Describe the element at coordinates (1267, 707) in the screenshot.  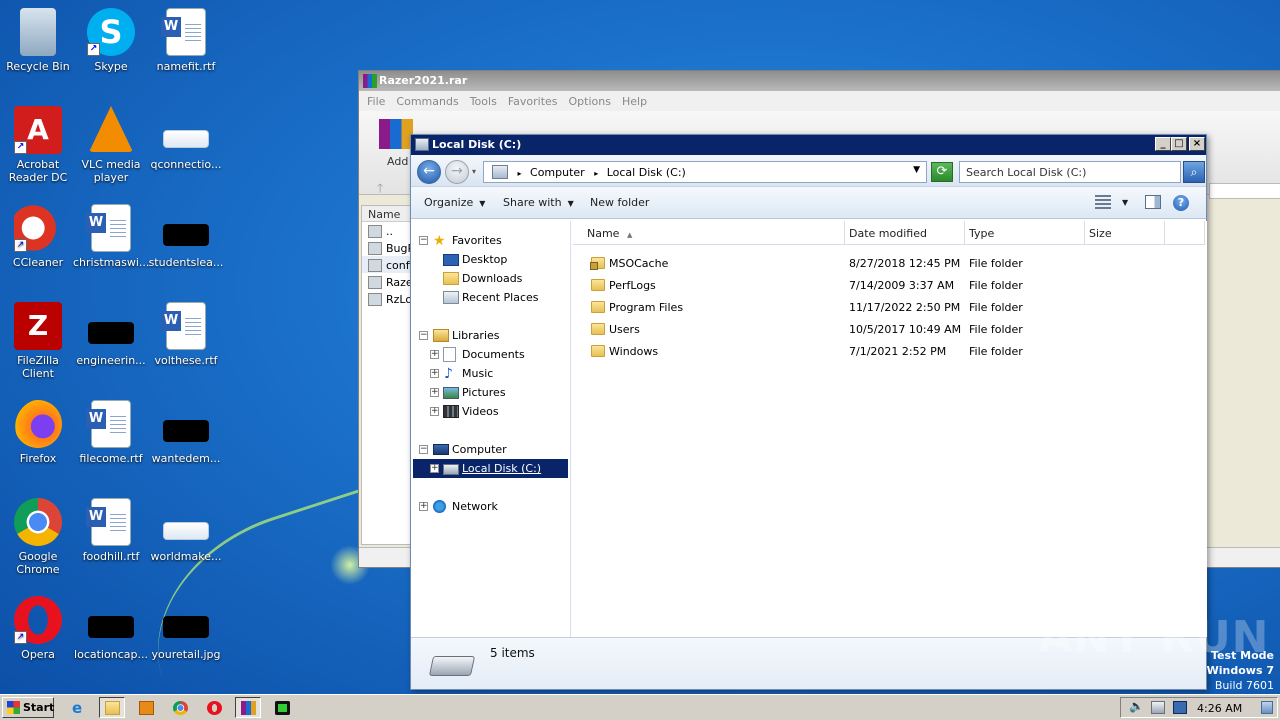
I see `show-desktop-icon` at that location.